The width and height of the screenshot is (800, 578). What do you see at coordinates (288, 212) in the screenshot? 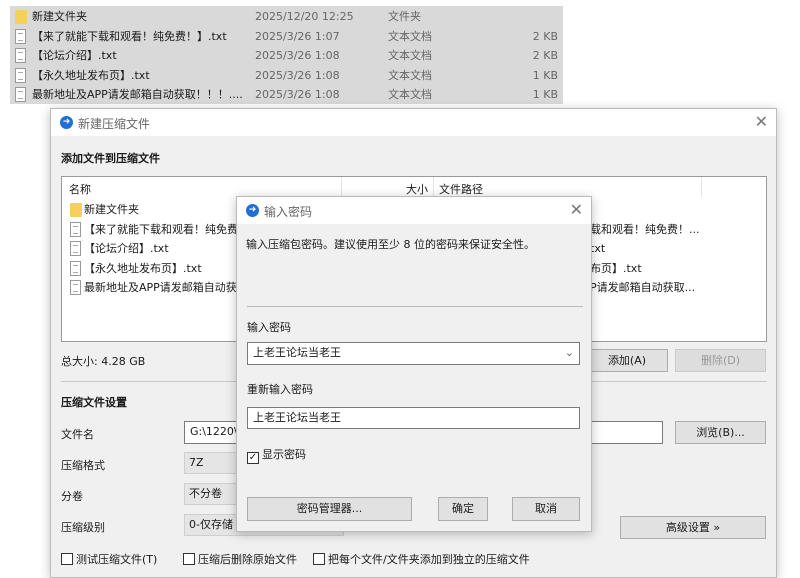
I see `password-dialog-title: 输入密码` at bounding box center [288, 212].